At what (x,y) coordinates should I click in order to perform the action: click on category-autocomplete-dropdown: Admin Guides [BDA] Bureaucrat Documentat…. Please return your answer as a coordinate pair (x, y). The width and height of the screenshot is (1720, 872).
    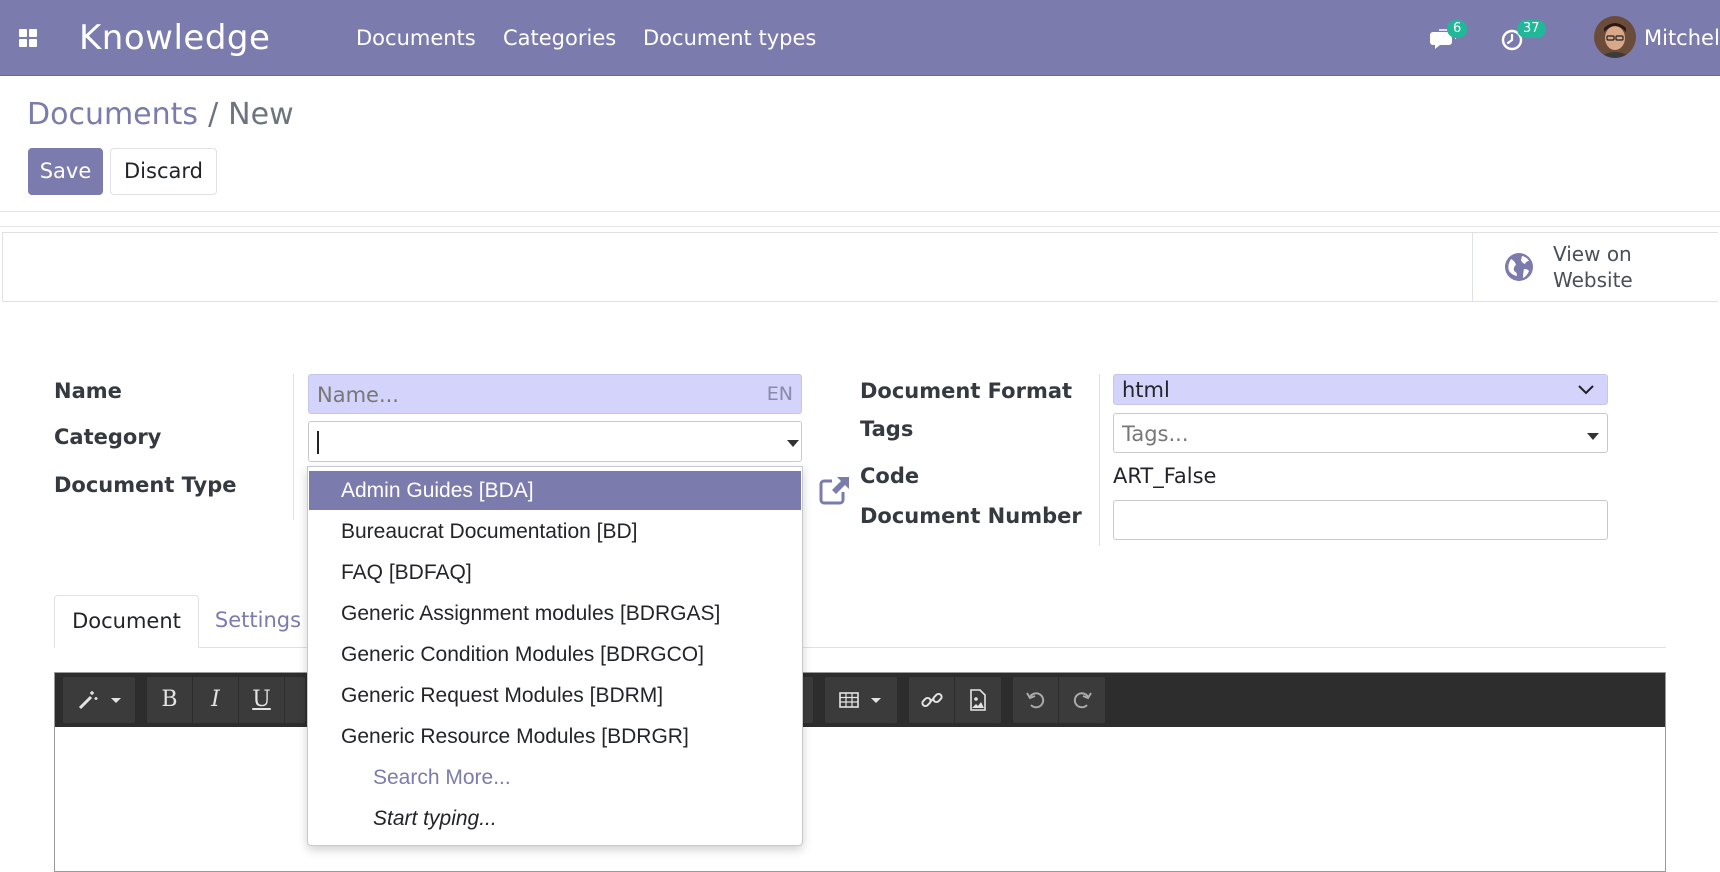
    Looking at the image, I should click on (555, 656).